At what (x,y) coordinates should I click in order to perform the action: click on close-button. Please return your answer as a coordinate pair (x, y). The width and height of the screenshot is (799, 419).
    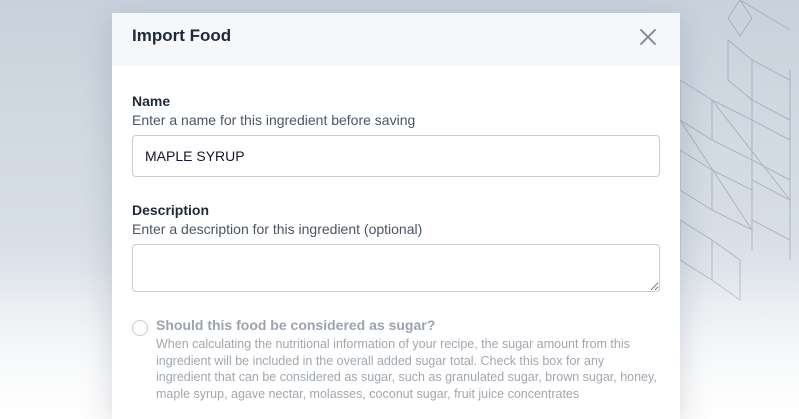
    Looking at the image, I should click on (648, 37).